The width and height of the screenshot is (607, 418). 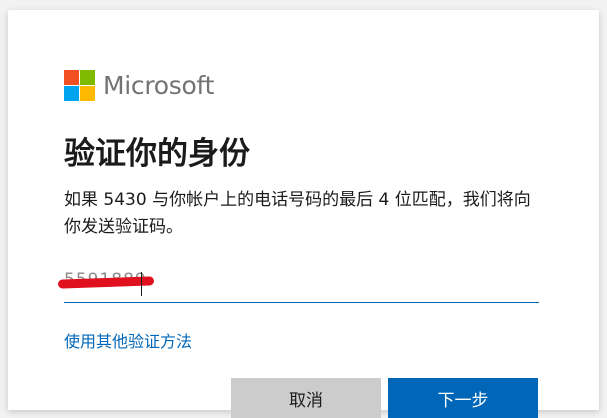 I want to click on next-button: 下一步, so click(x=463, y=398).